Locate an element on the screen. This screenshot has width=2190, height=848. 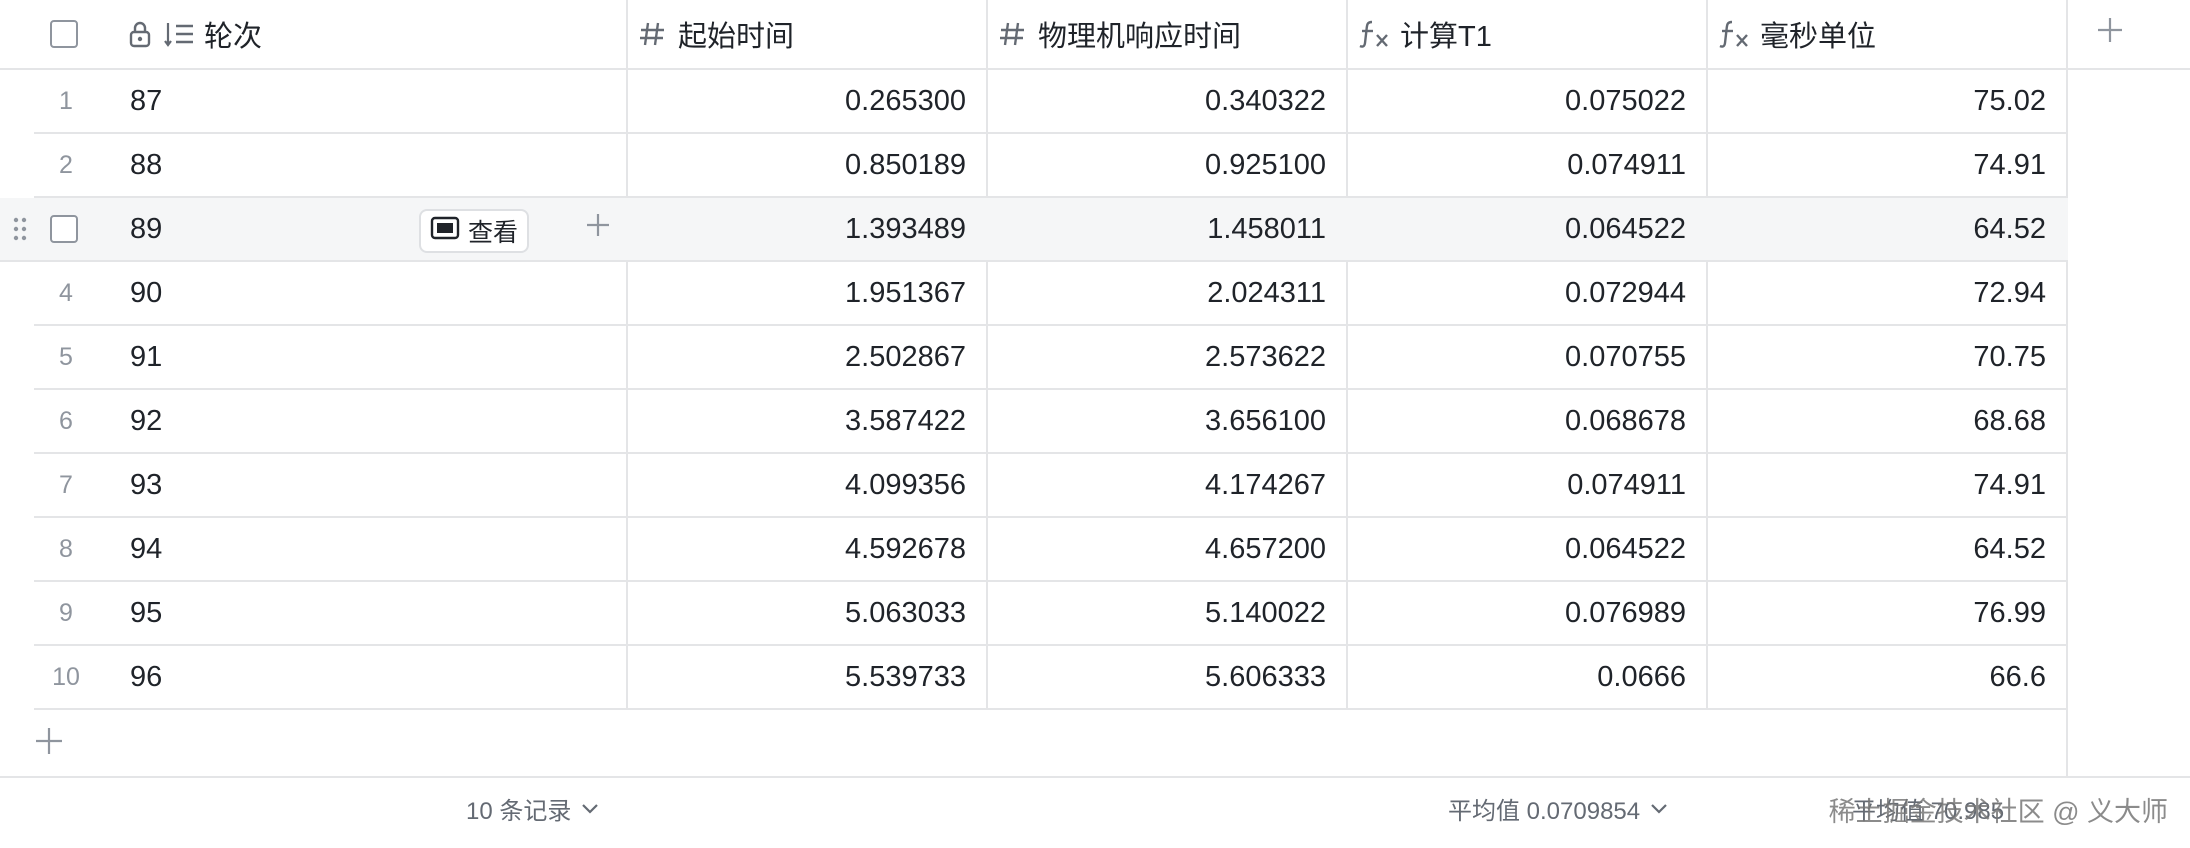
view-record-button: 查看 is located at coordinates (474, 231).